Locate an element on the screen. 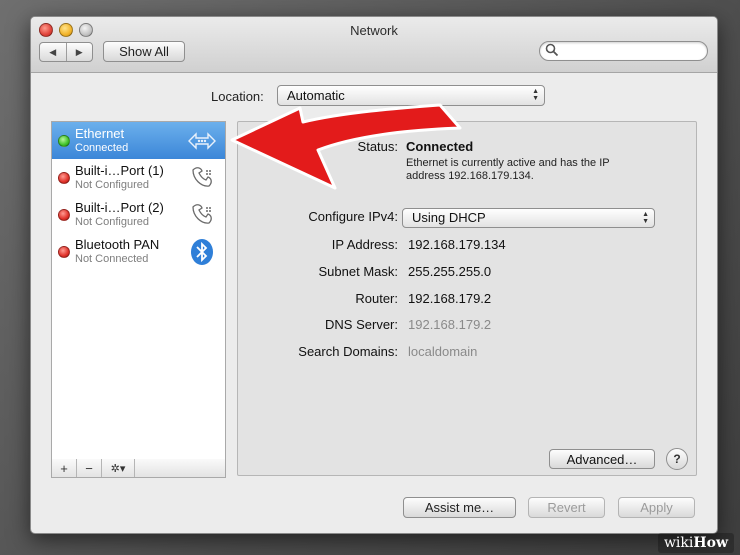  service-item-bluetooth-pan: Bluetooth PAN Not Connected is located at coordinates (138, 251).